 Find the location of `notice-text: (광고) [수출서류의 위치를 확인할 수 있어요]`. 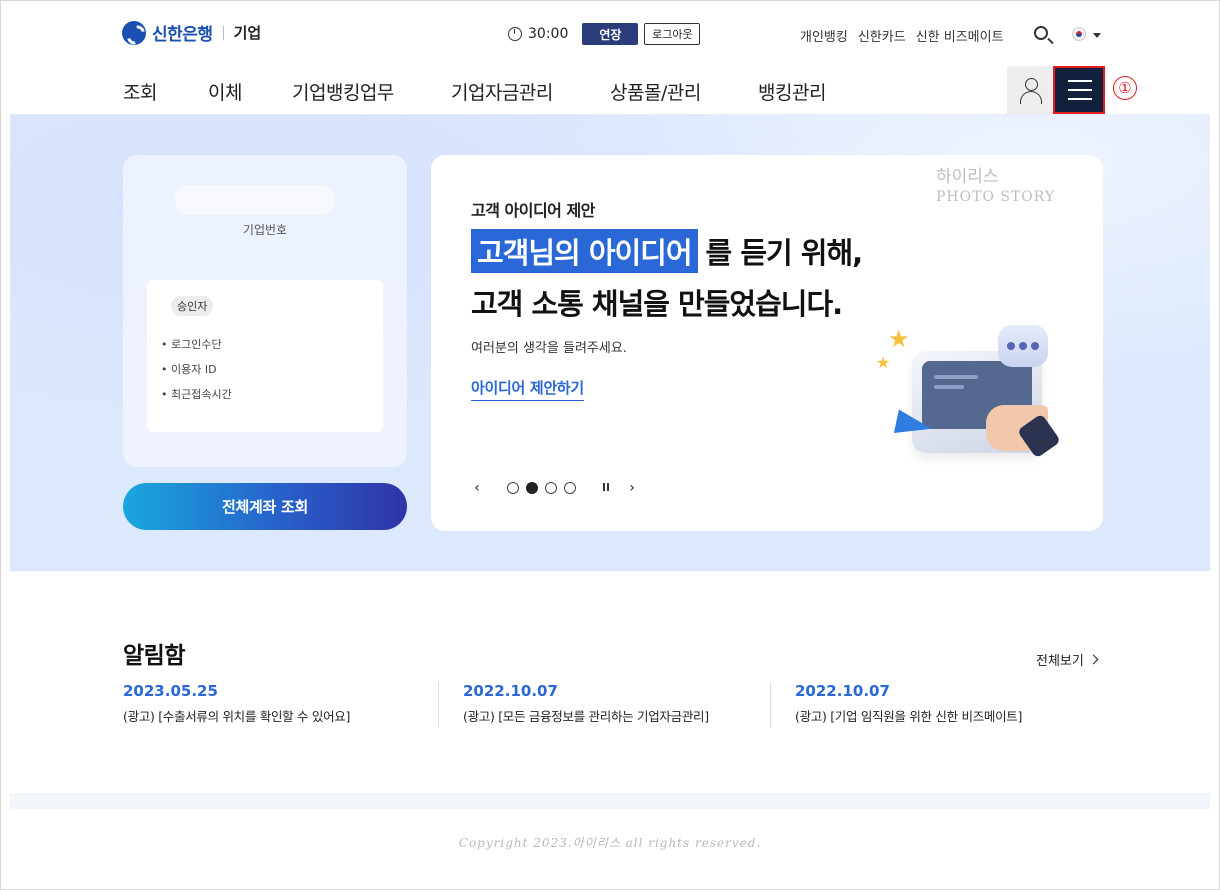

notice-text: (광고) [수출서류의 위치를 확인할 수 있어요] is located at coordinates (237, 716).